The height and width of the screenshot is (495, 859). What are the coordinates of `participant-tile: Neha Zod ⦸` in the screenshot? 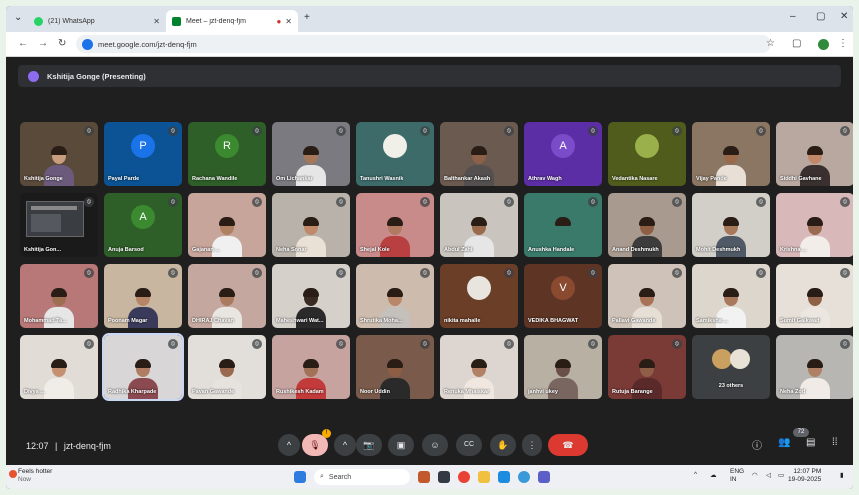 It's located at (814, 367).